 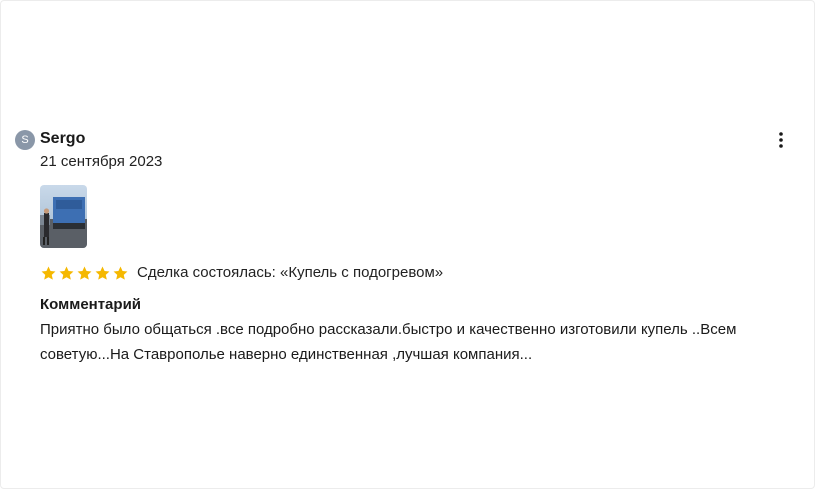 I want to click on review-date: 21 сентября 2023, so click(x=101, y=161).